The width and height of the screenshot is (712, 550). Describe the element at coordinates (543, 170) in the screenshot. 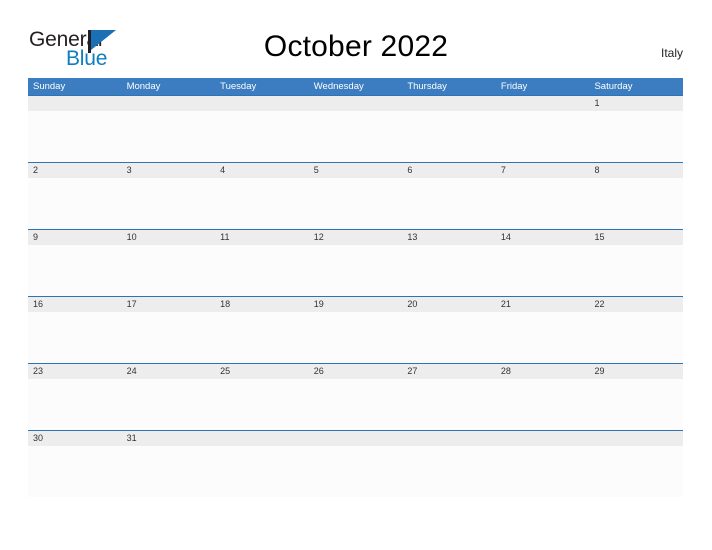

I see `day-cell: 7` at that location.